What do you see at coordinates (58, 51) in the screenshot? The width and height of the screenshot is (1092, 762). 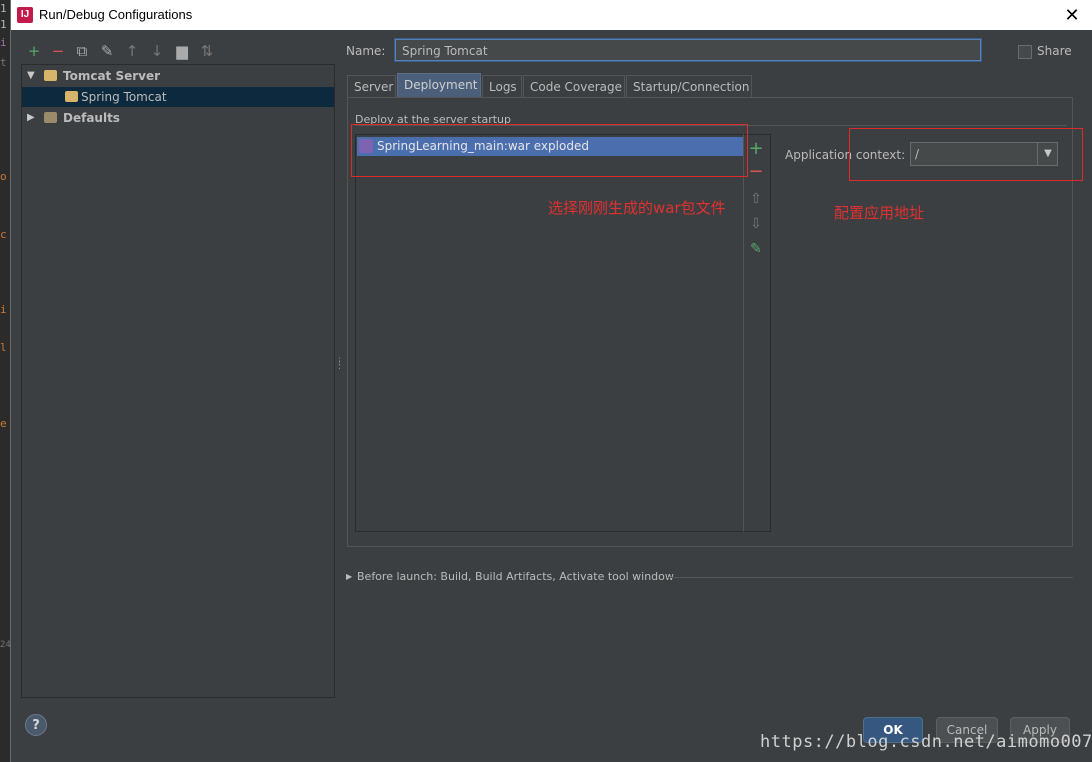 I see `remove-icon: −` at bounding box center [58, 51].